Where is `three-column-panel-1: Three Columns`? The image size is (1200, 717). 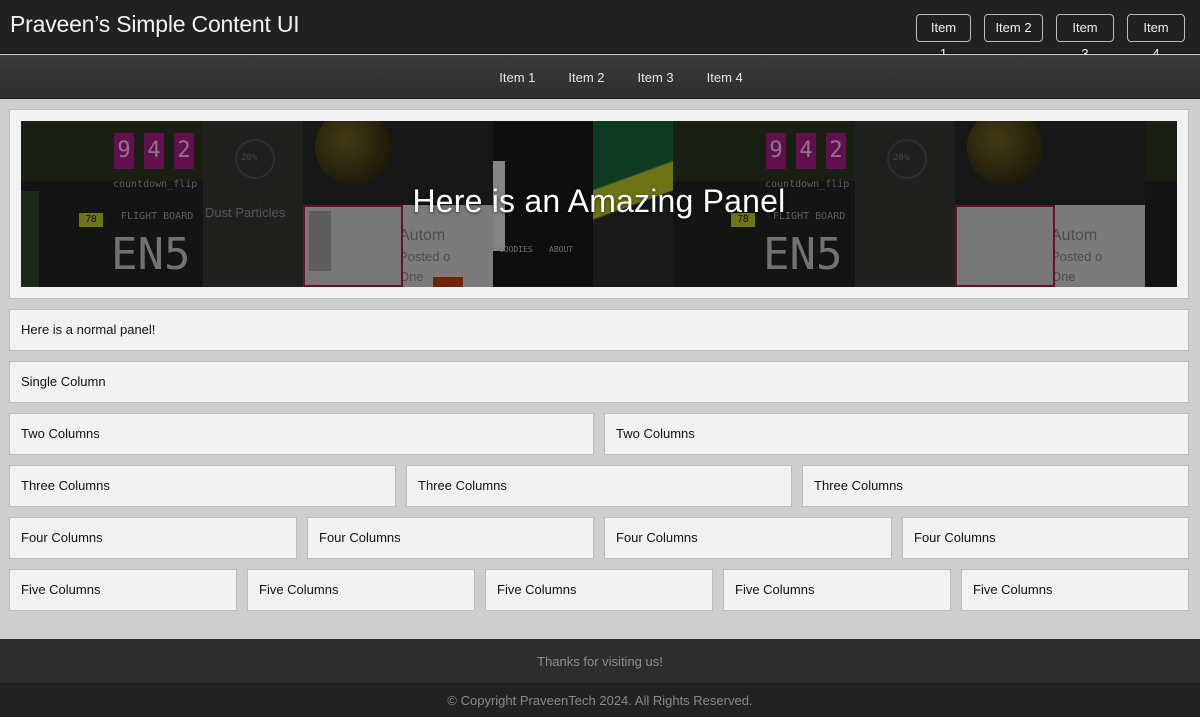 three-column-panel-1: Three Columns is located at coordinates (202, 486).